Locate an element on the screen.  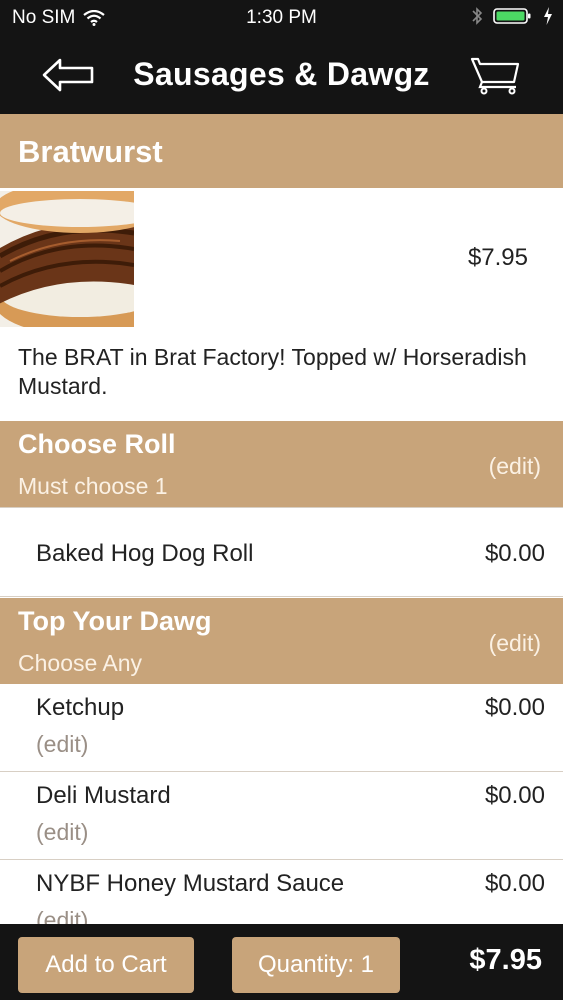
option-row-ketchup: Ketchup $0.00 (edit) is located at coordinates (281, 727).